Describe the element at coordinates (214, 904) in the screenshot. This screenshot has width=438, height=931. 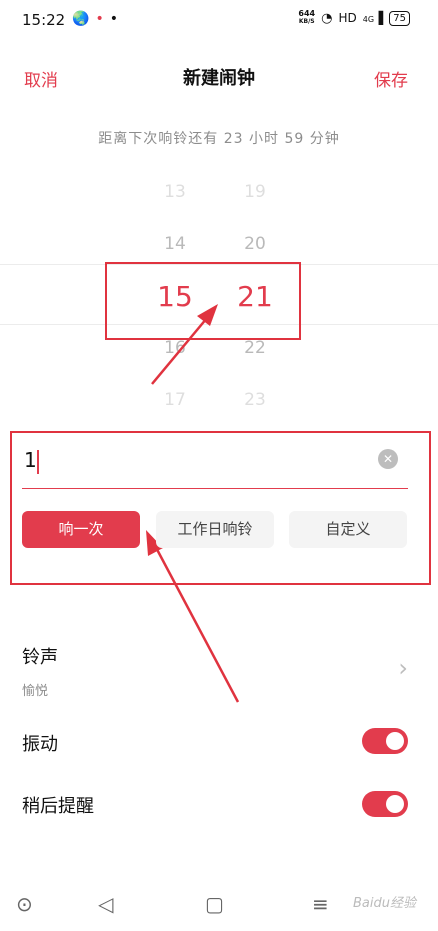
I see `home-icon: ▢` at that location.